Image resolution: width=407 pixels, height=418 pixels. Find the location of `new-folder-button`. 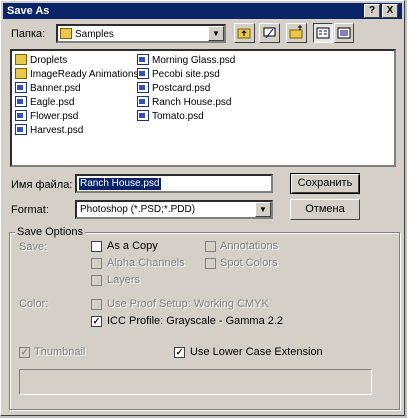

new-folder-button is located at coordinates (296, 33).